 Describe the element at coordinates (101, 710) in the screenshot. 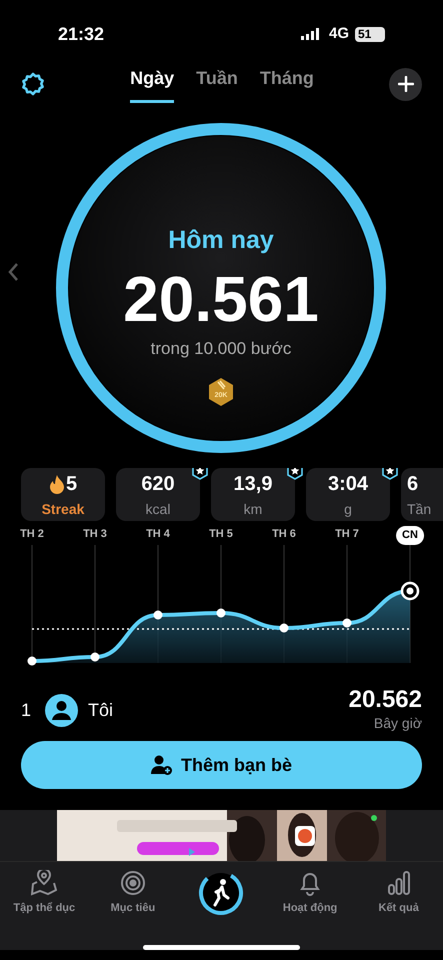

I see `user-name: Tôi` at that location.